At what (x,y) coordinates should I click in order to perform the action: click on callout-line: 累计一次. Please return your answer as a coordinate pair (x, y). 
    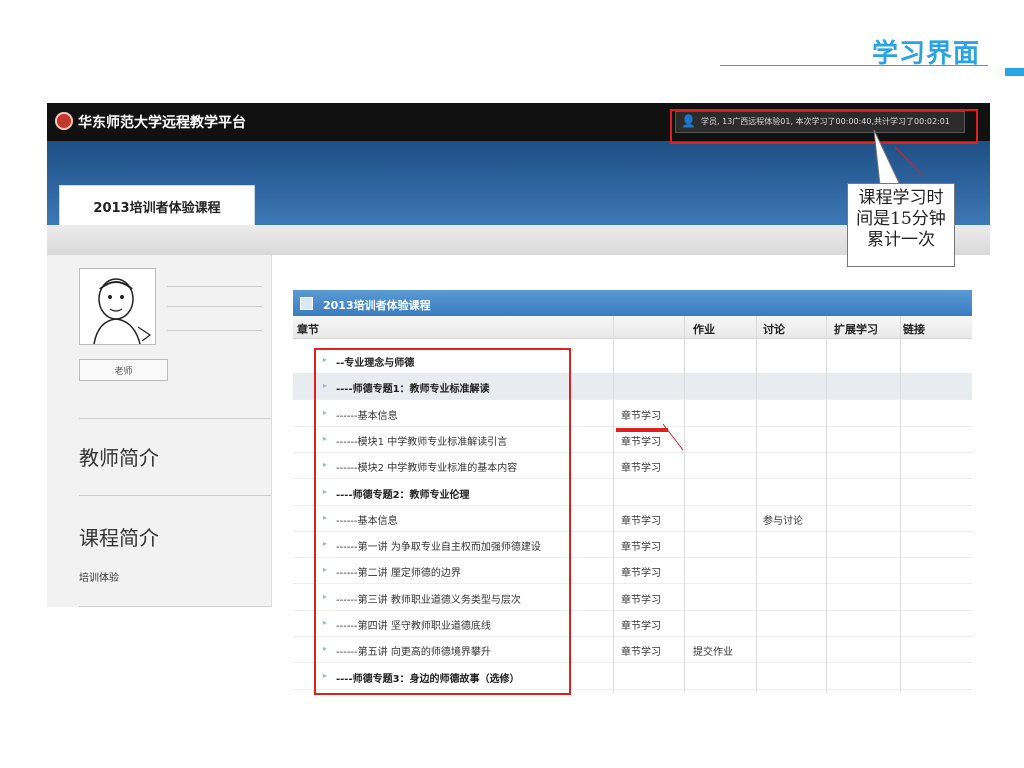
    Looking at the image, I should click on (901, 240).